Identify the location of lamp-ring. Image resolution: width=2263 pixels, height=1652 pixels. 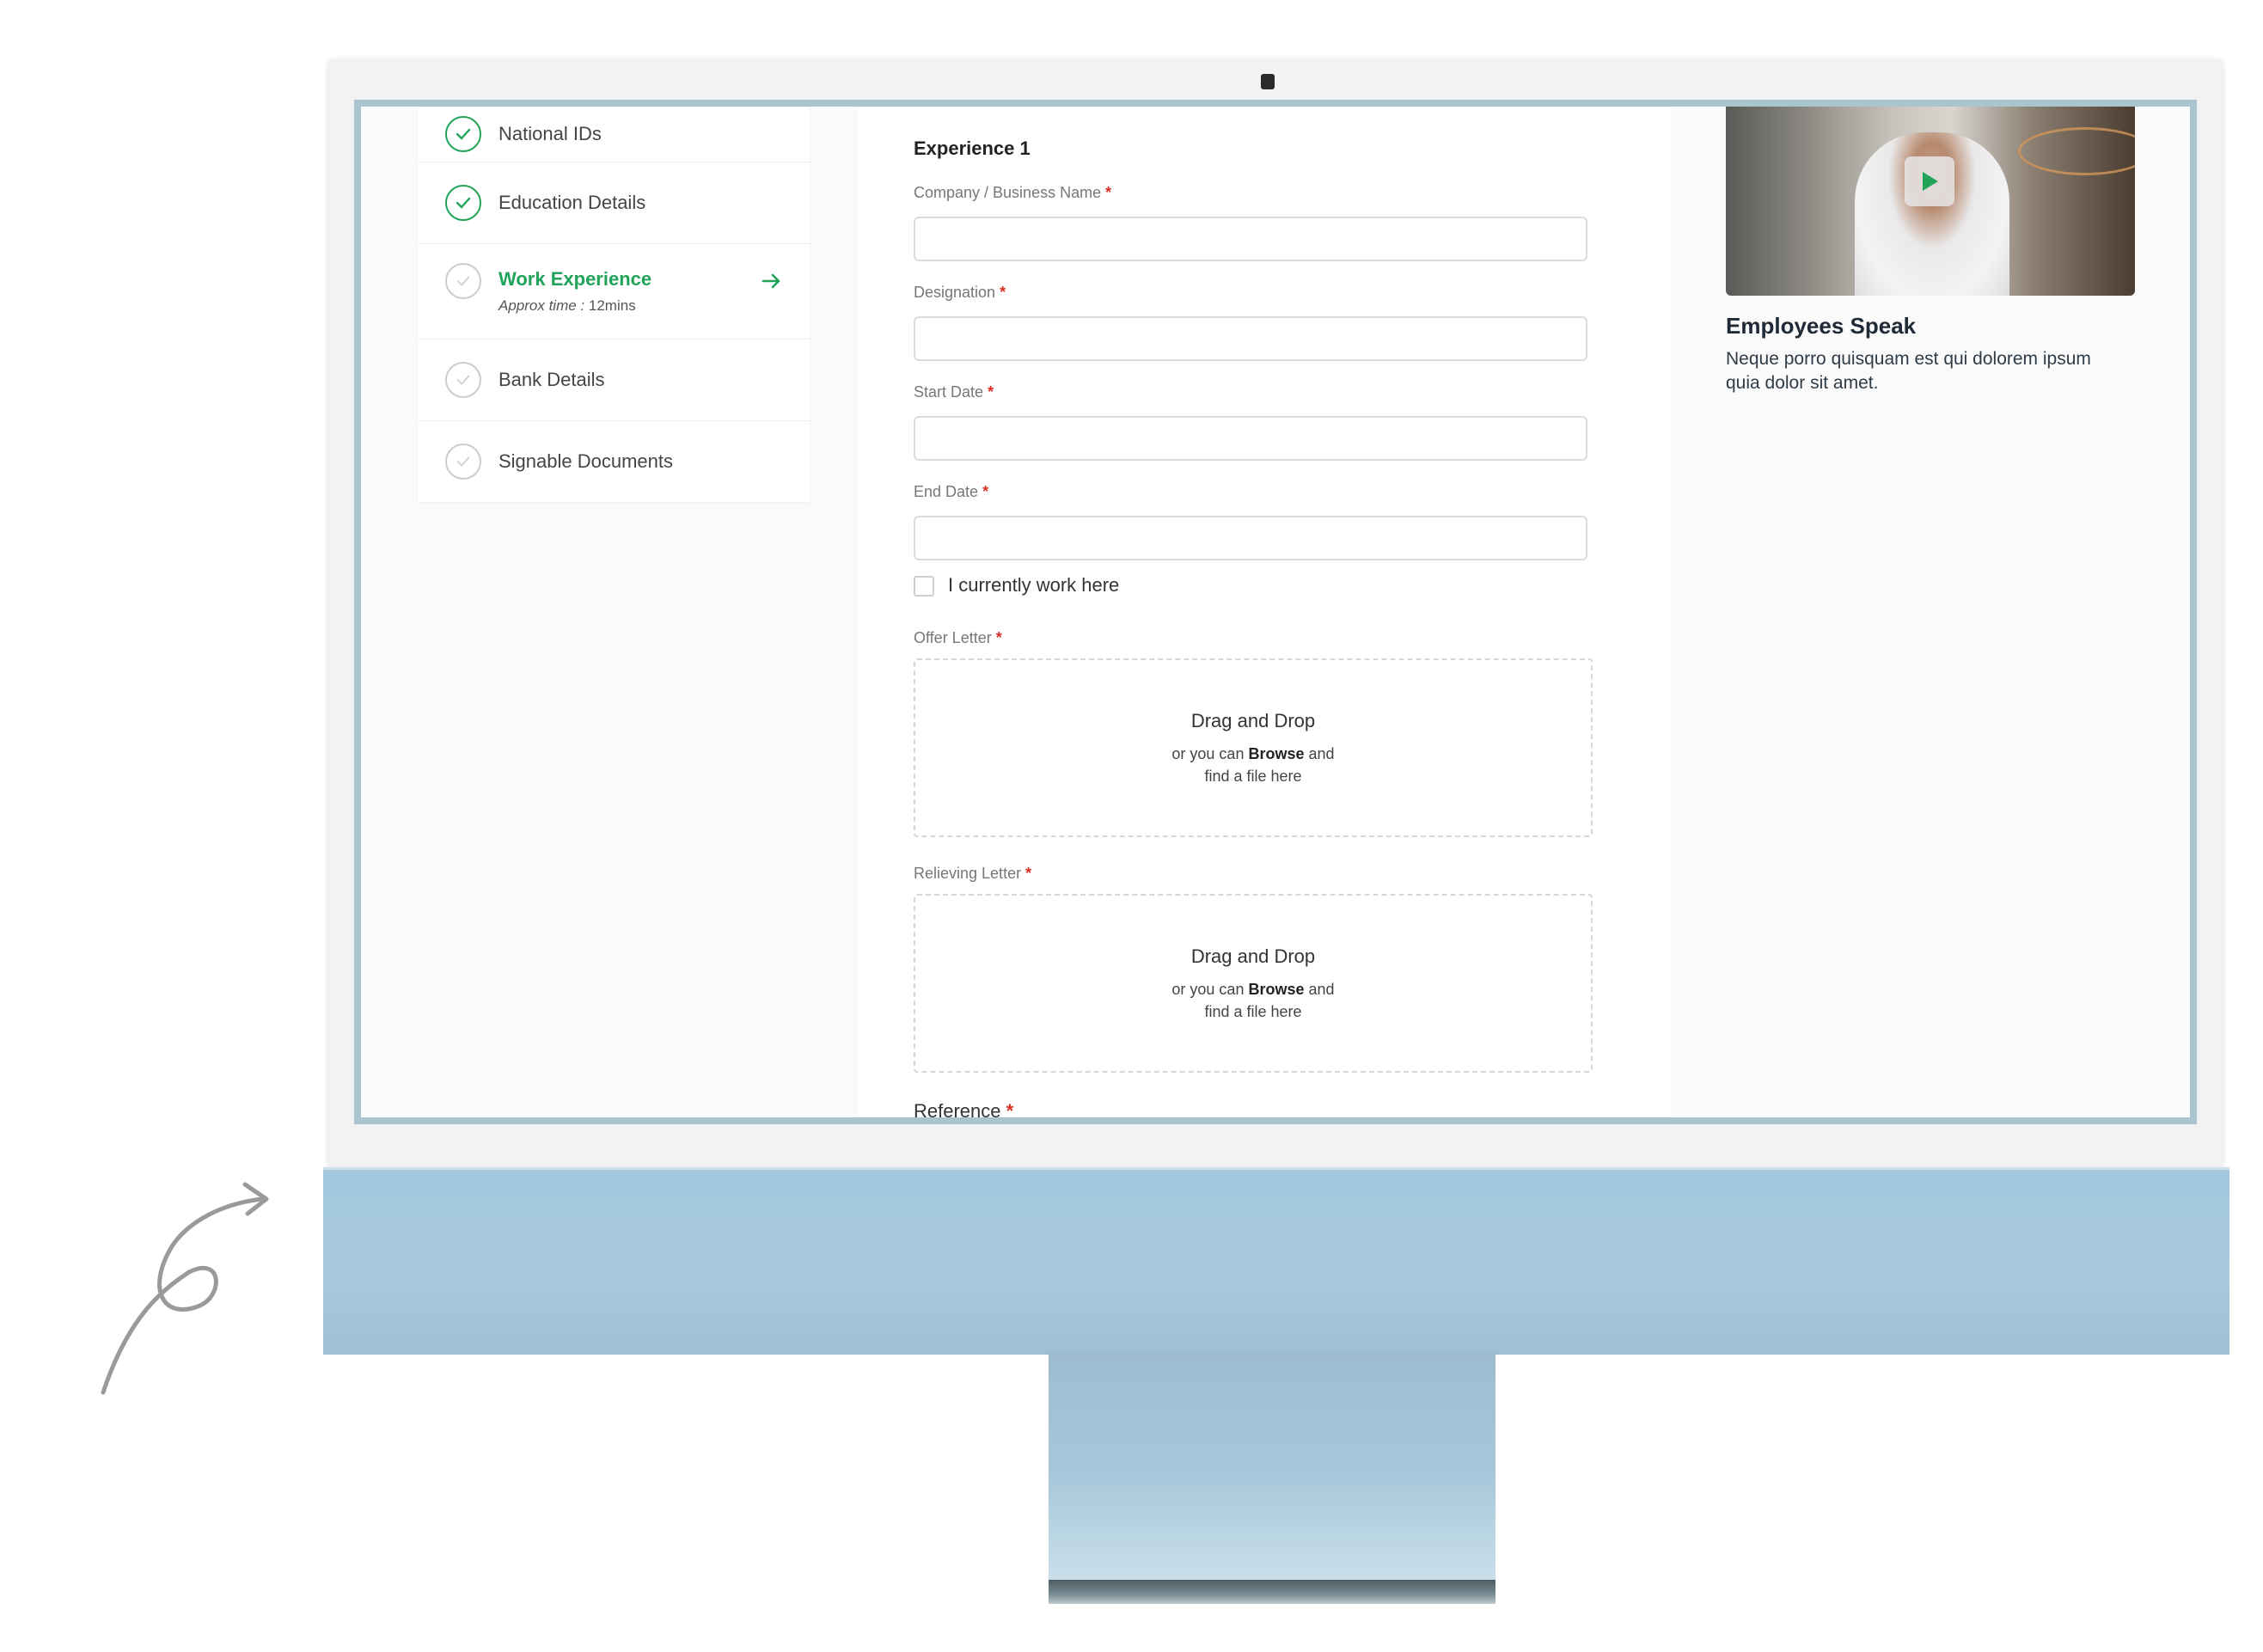
(2076, 151).